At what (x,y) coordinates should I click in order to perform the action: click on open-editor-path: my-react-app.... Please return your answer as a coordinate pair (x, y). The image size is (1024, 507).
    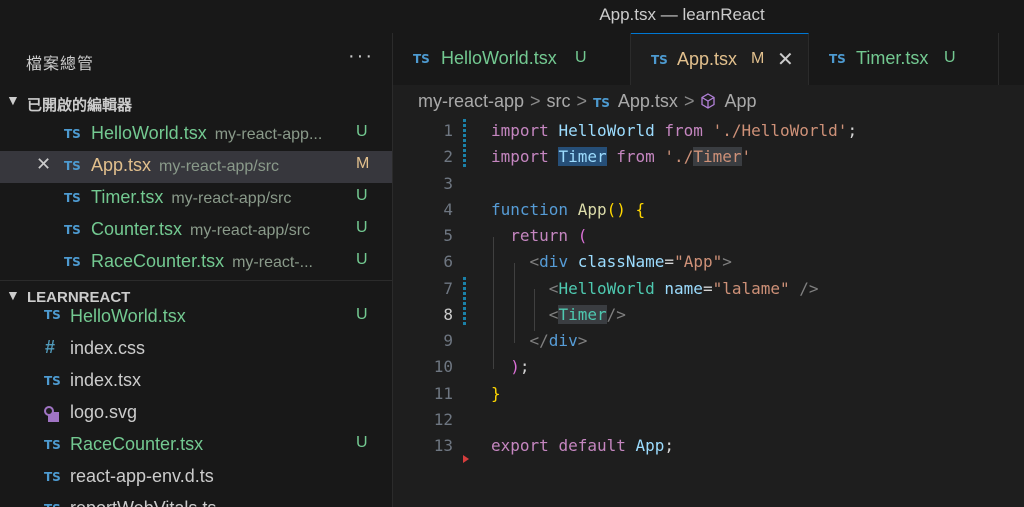
    Looking at the image, I should click on (268, 134).